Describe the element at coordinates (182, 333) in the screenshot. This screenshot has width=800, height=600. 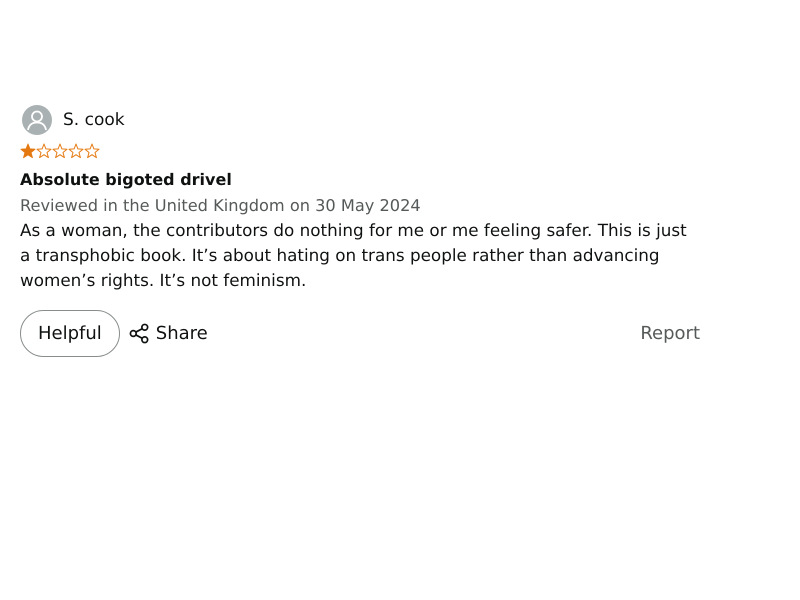
I see `share-label: Share` at that location.